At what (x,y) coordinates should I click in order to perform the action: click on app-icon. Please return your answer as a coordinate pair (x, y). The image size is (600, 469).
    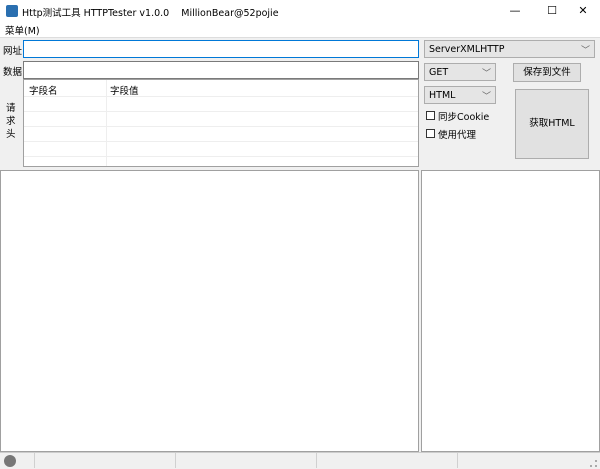
    Looking at the image, I should click on (12, 11).